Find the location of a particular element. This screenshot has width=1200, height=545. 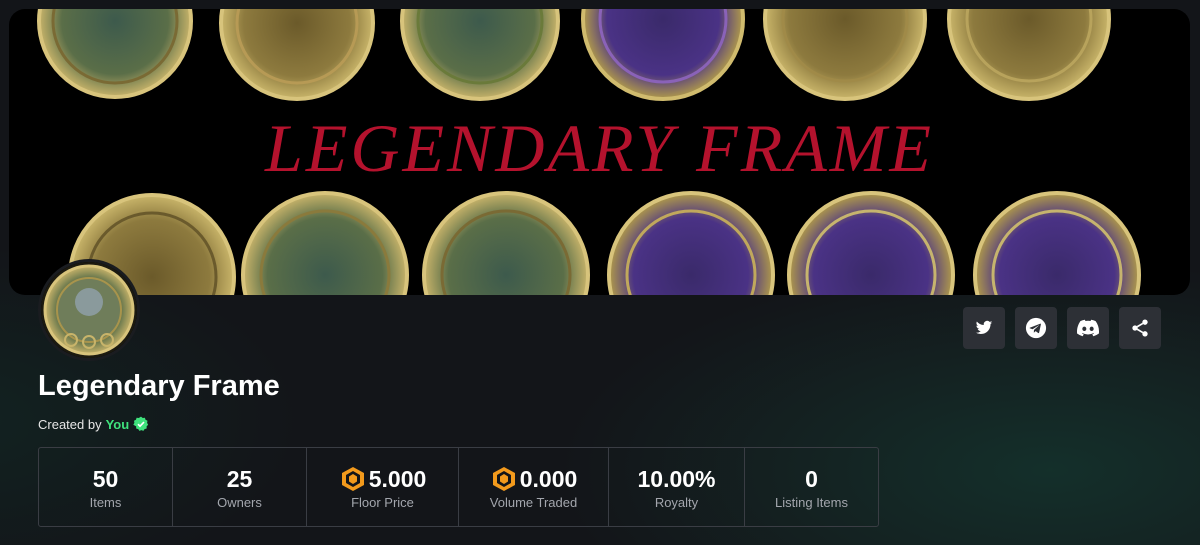

stat-value: 5.000 is located at coordinates (397, 478).